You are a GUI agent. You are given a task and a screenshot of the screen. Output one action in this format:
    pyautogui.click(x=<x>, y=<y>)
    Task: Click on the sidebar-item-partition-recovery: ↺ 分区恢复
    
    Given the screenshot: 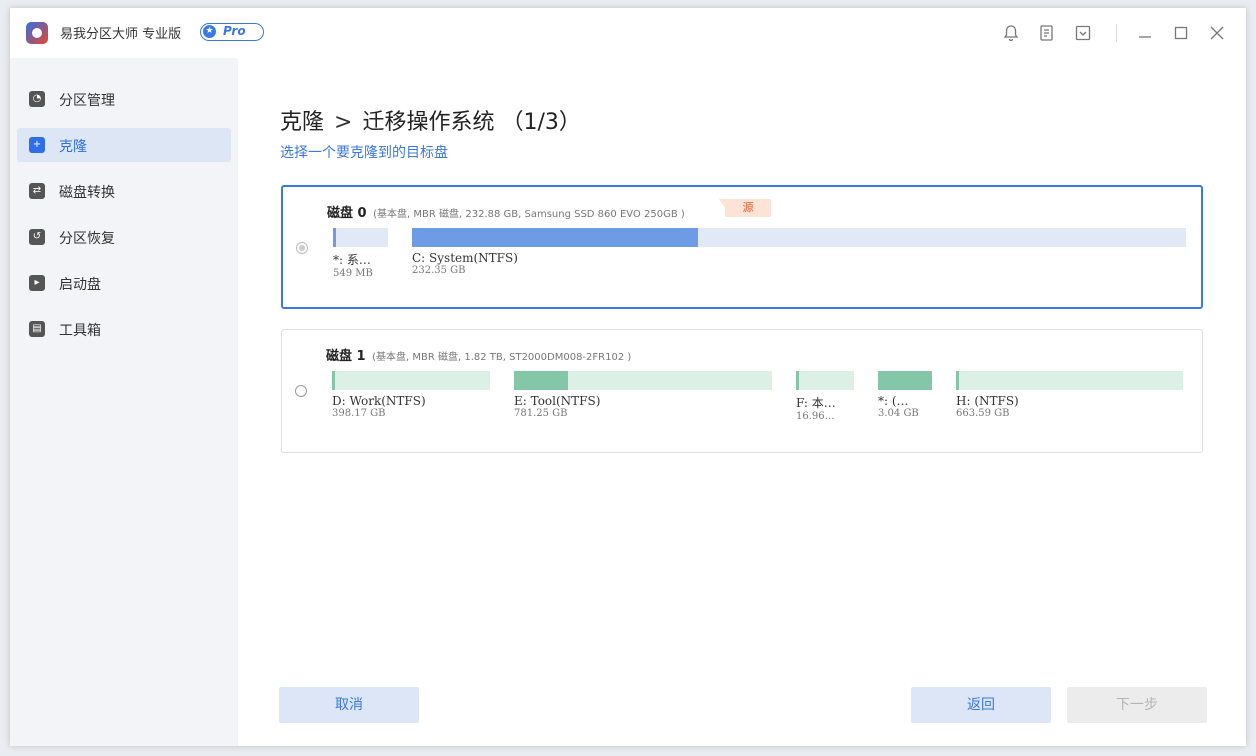 What is the action you would take?
    pyautogui.click(x=124, y=237)
    